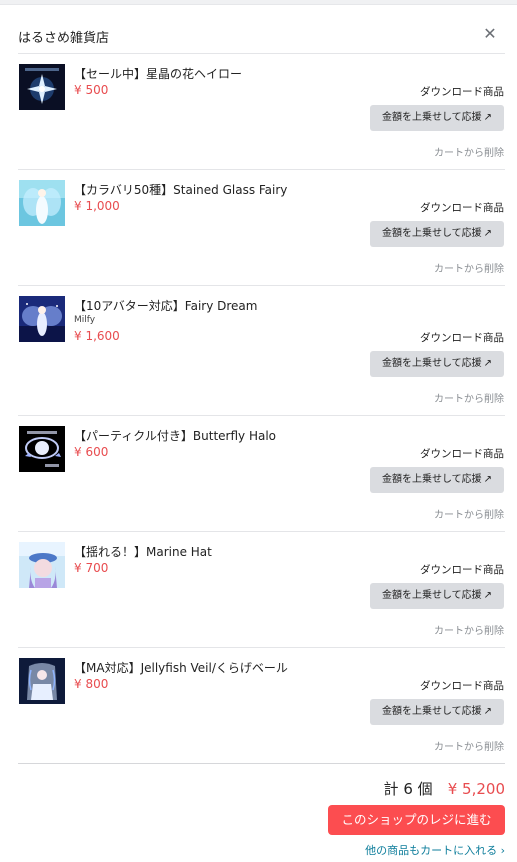 The width and height of the screenshot is (517, 862). Describe the element at coordinates (85, 320) in the screenshot. I see `product-author: Milfy` at that location.